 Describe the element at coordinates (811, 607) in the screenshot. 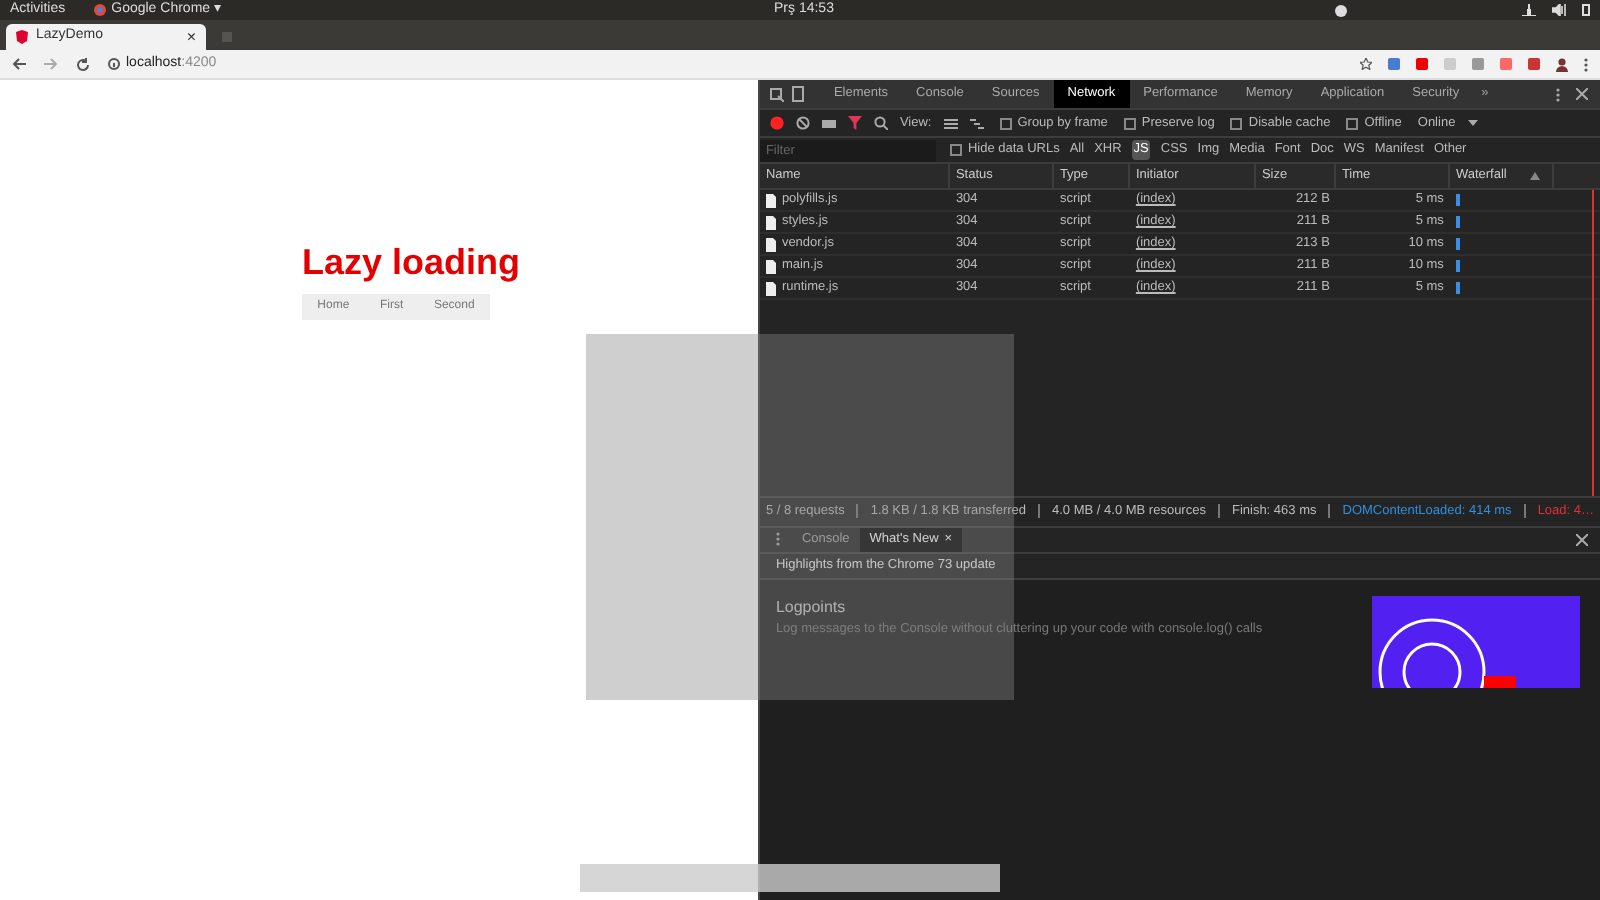

I see `feature-title: Logpoints` at that location.